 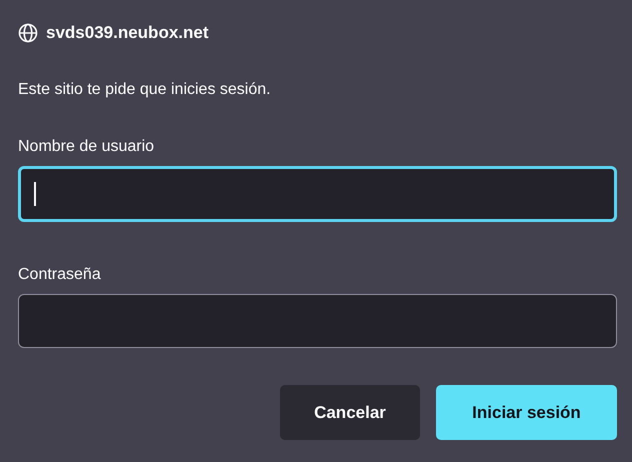 I want to click on cancel-button: Cancelar, so click(x=350, y=412).